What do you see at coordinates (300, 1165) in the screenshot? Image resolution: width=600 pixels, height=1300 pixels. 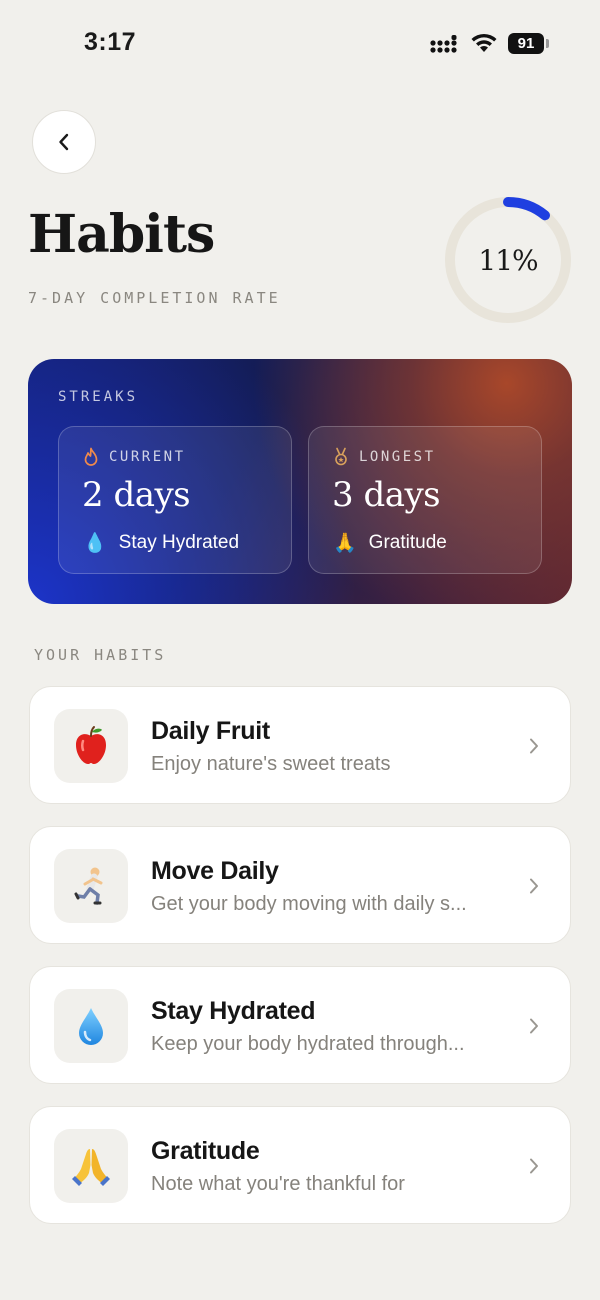 I see `habit-card-gratitude: Gratitude Note what you're thankful for` at bounding box center [300, 1165].